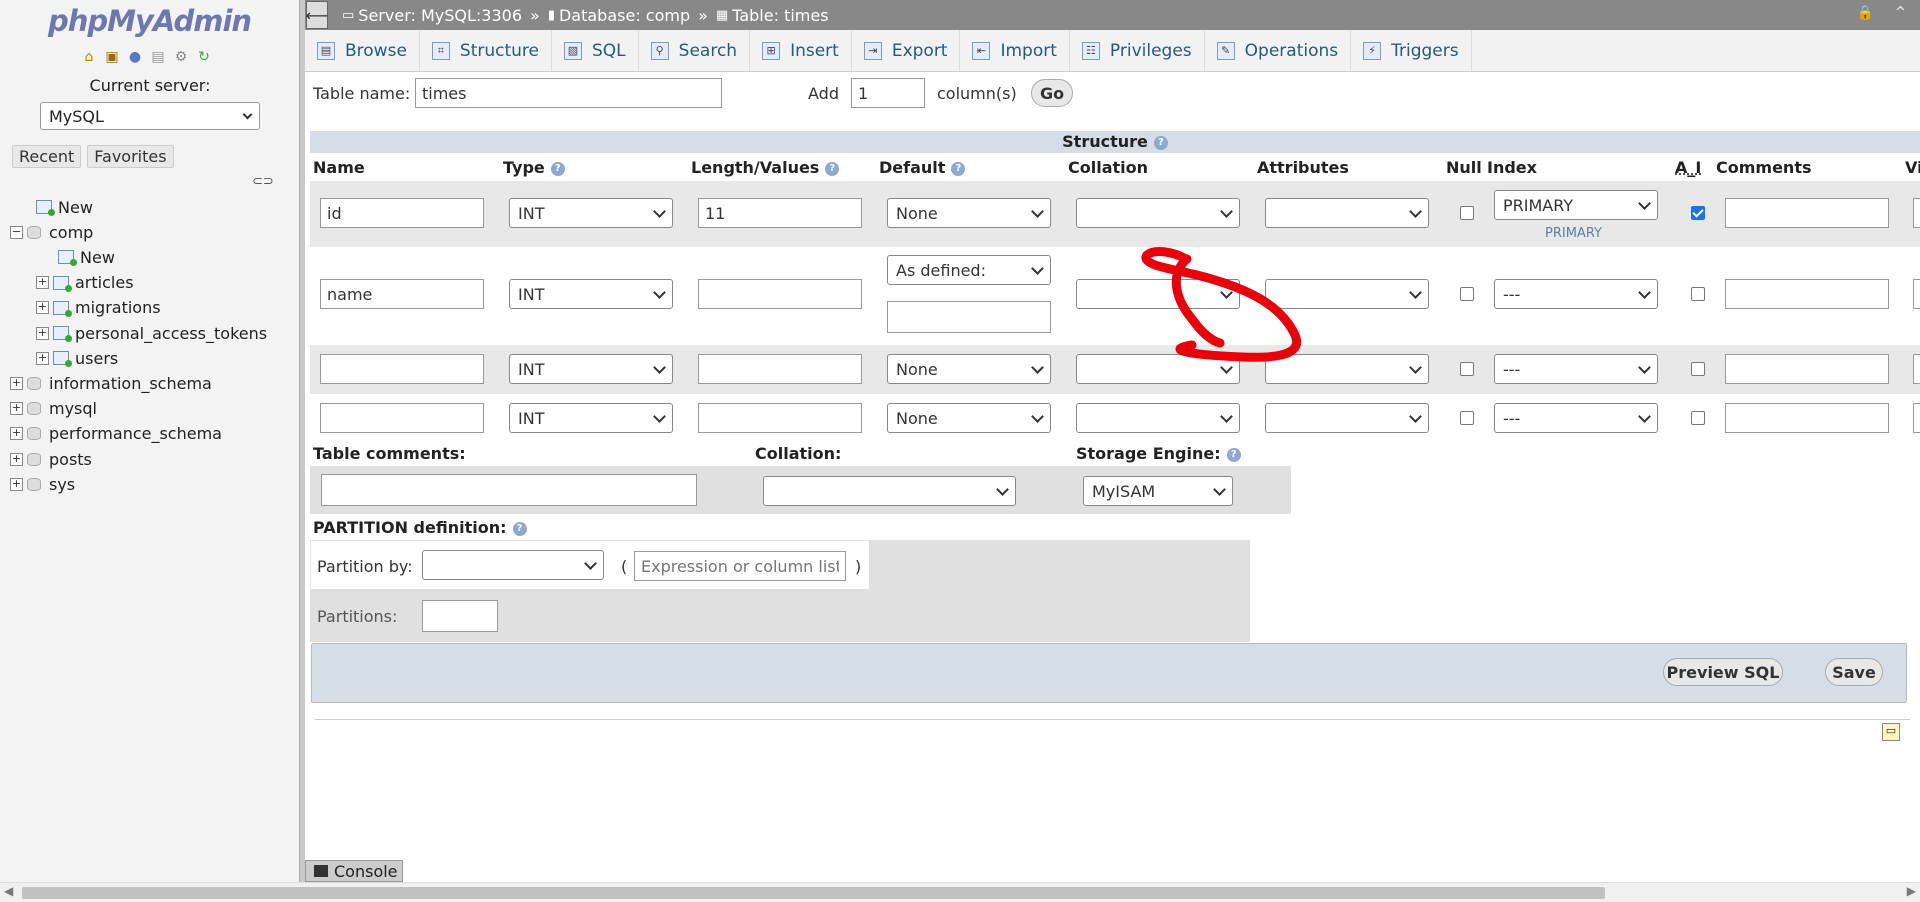 The height and width of the screenshot is (902, 1920). I want to click on help-icon: ●, so click(135, 57).